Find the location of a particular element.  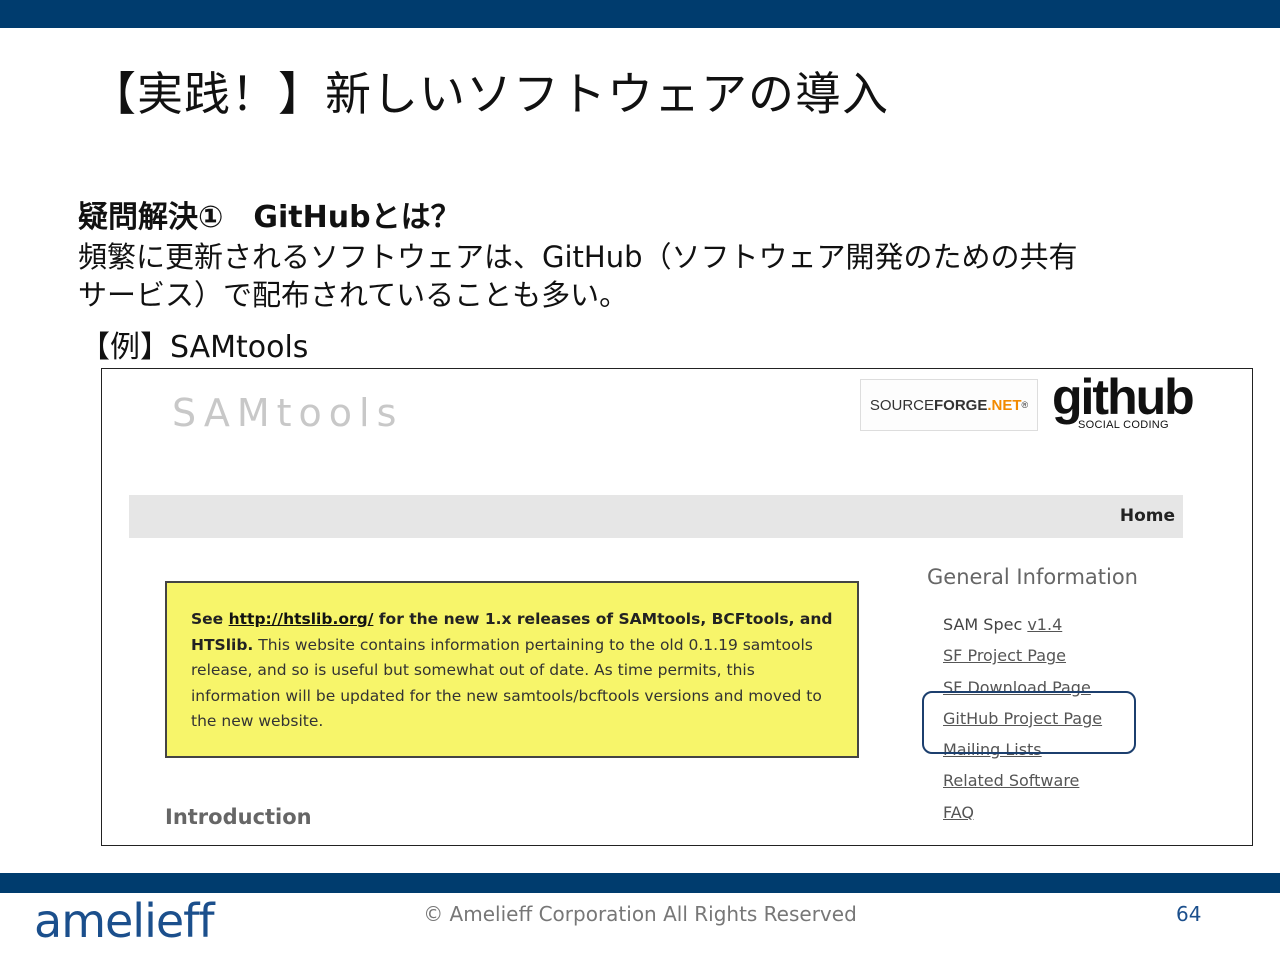

bottom-bar is located at coordinates (640, 883).